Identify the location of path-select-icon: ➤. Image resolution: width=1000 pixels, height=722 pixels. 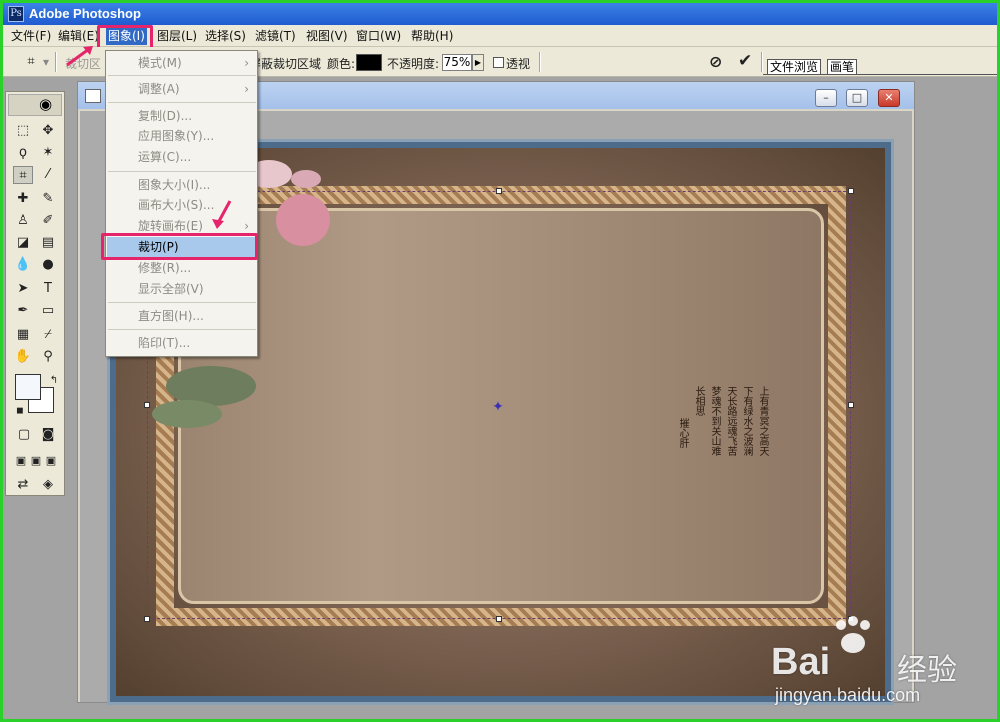
(23, 289).